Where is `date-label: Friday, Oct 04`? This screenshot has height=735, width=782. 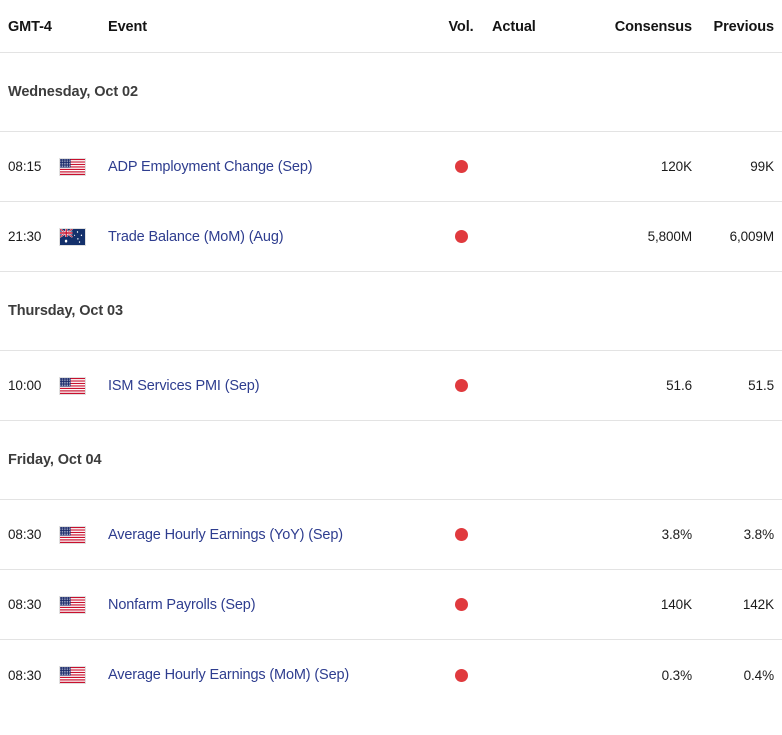 date-label: Friday, Oct 04 is located at coordinates (55, 460).